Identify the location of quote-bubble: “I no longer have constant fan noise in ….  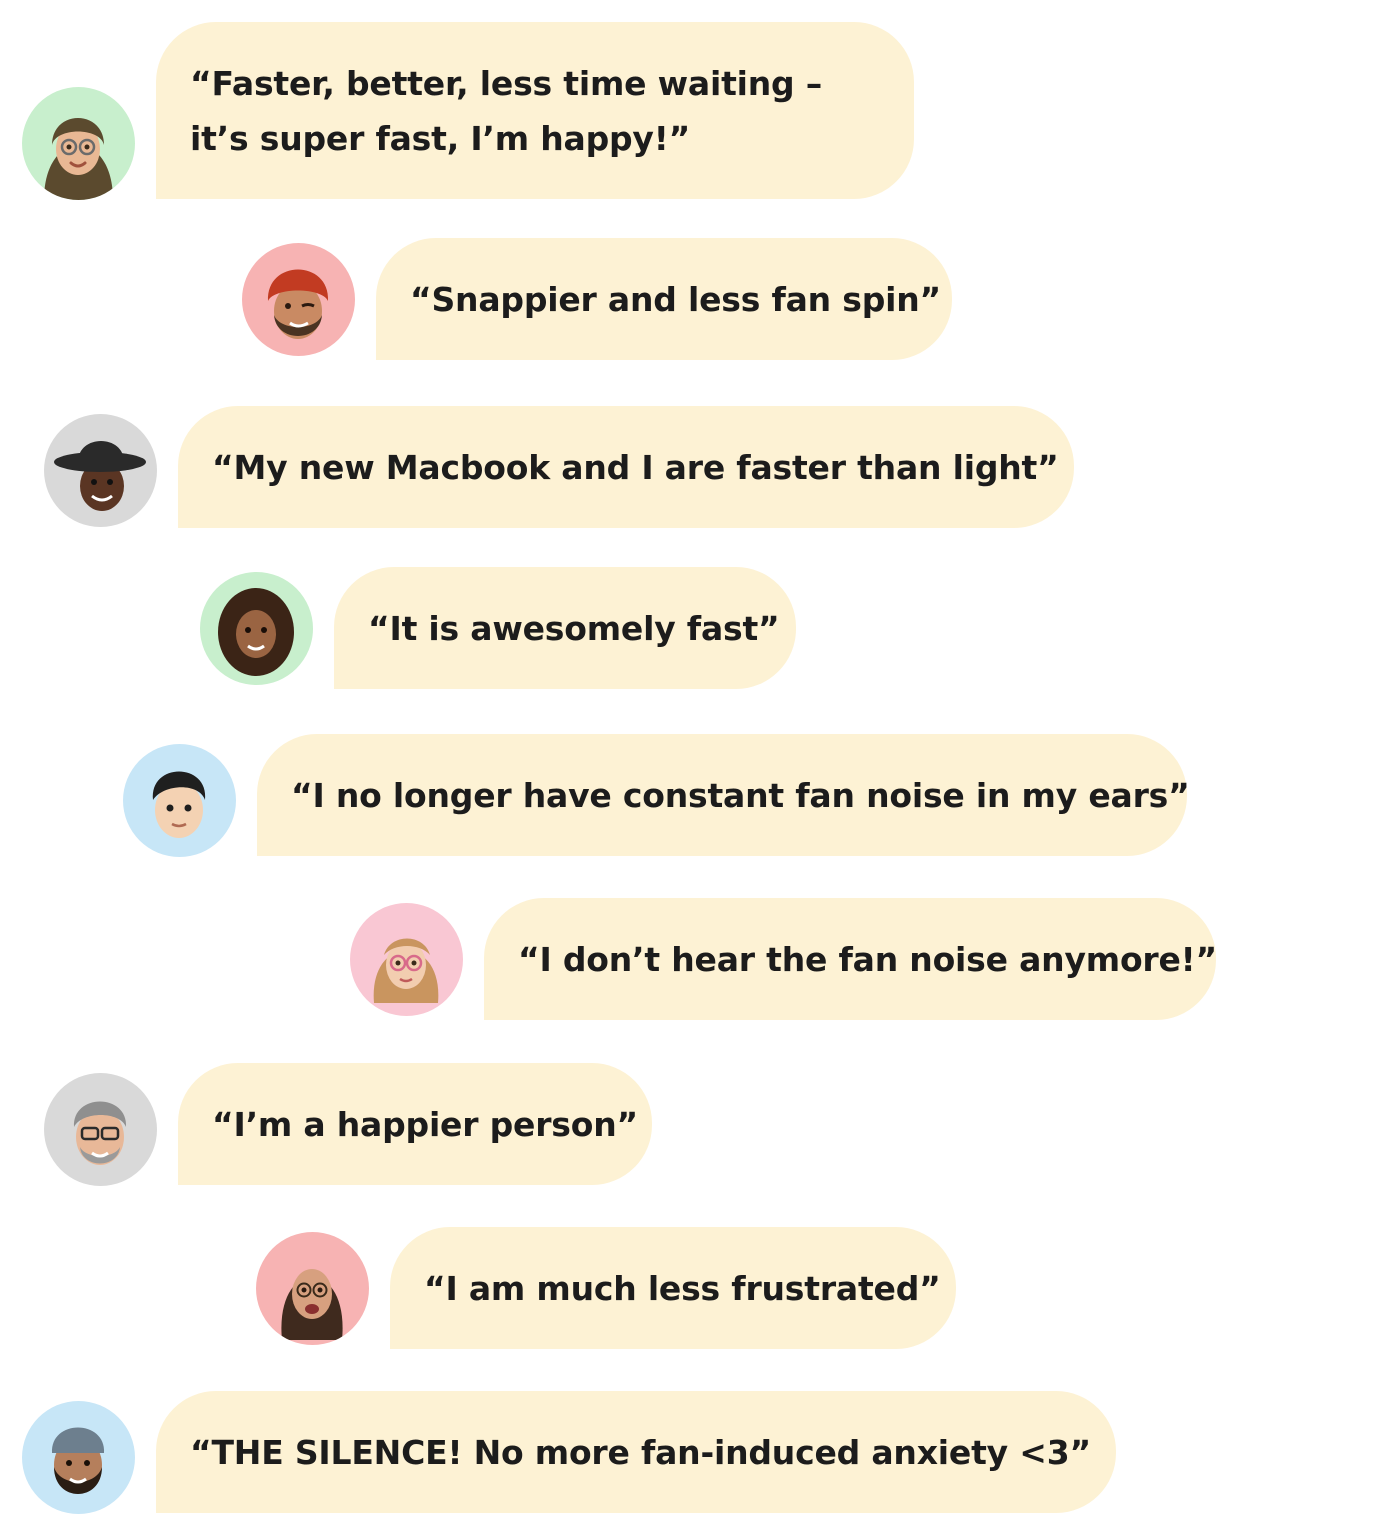
(723, 795).